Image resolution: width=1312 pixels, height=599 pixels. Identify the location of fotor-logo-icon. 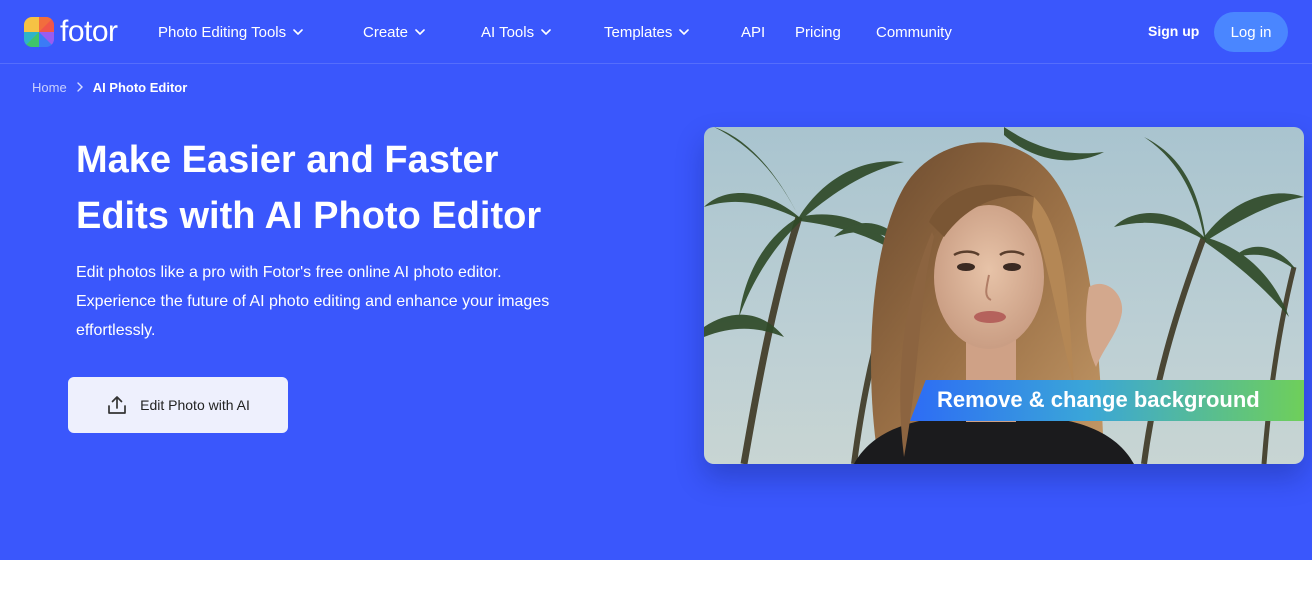
(39, 32).